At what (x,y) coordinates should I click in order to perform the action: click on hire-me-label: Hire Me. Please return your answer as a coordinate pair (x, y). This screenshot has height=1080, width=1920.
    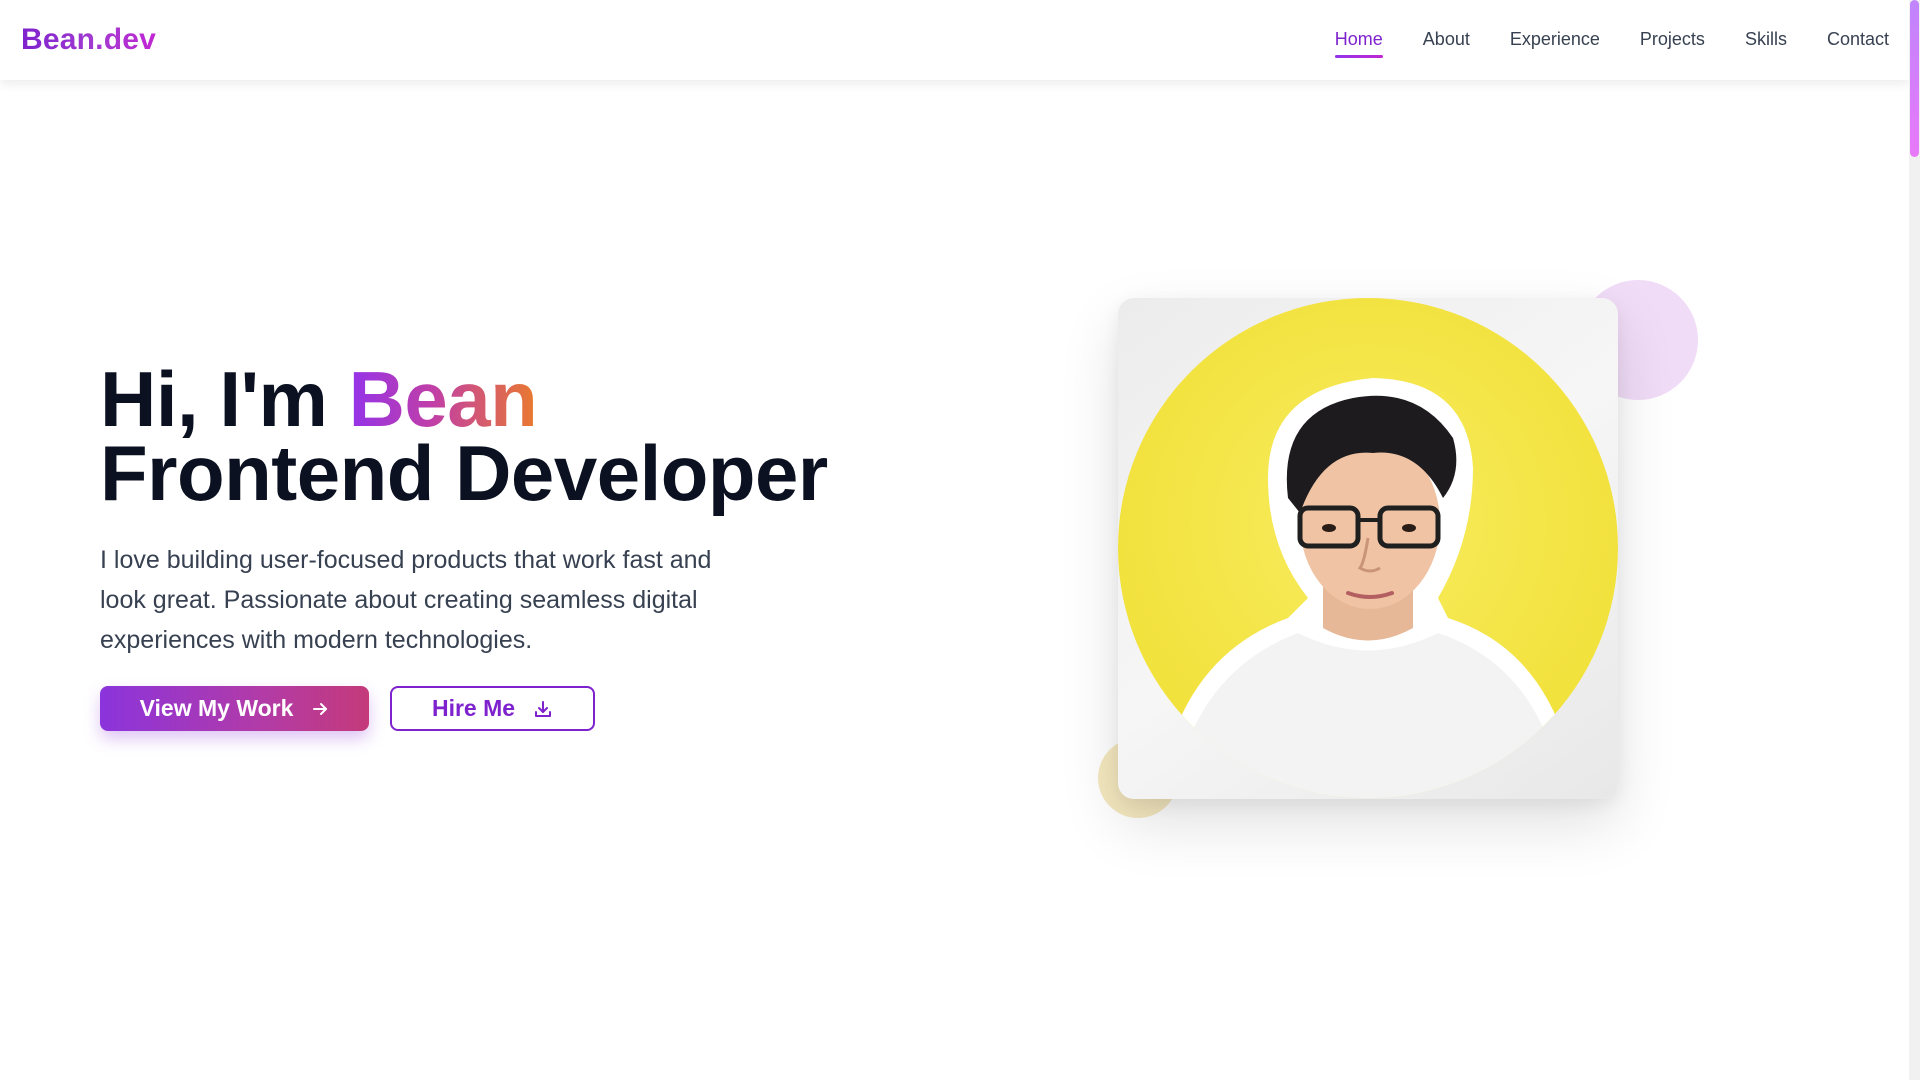
    Looking at the image, I should click on (473, 708).